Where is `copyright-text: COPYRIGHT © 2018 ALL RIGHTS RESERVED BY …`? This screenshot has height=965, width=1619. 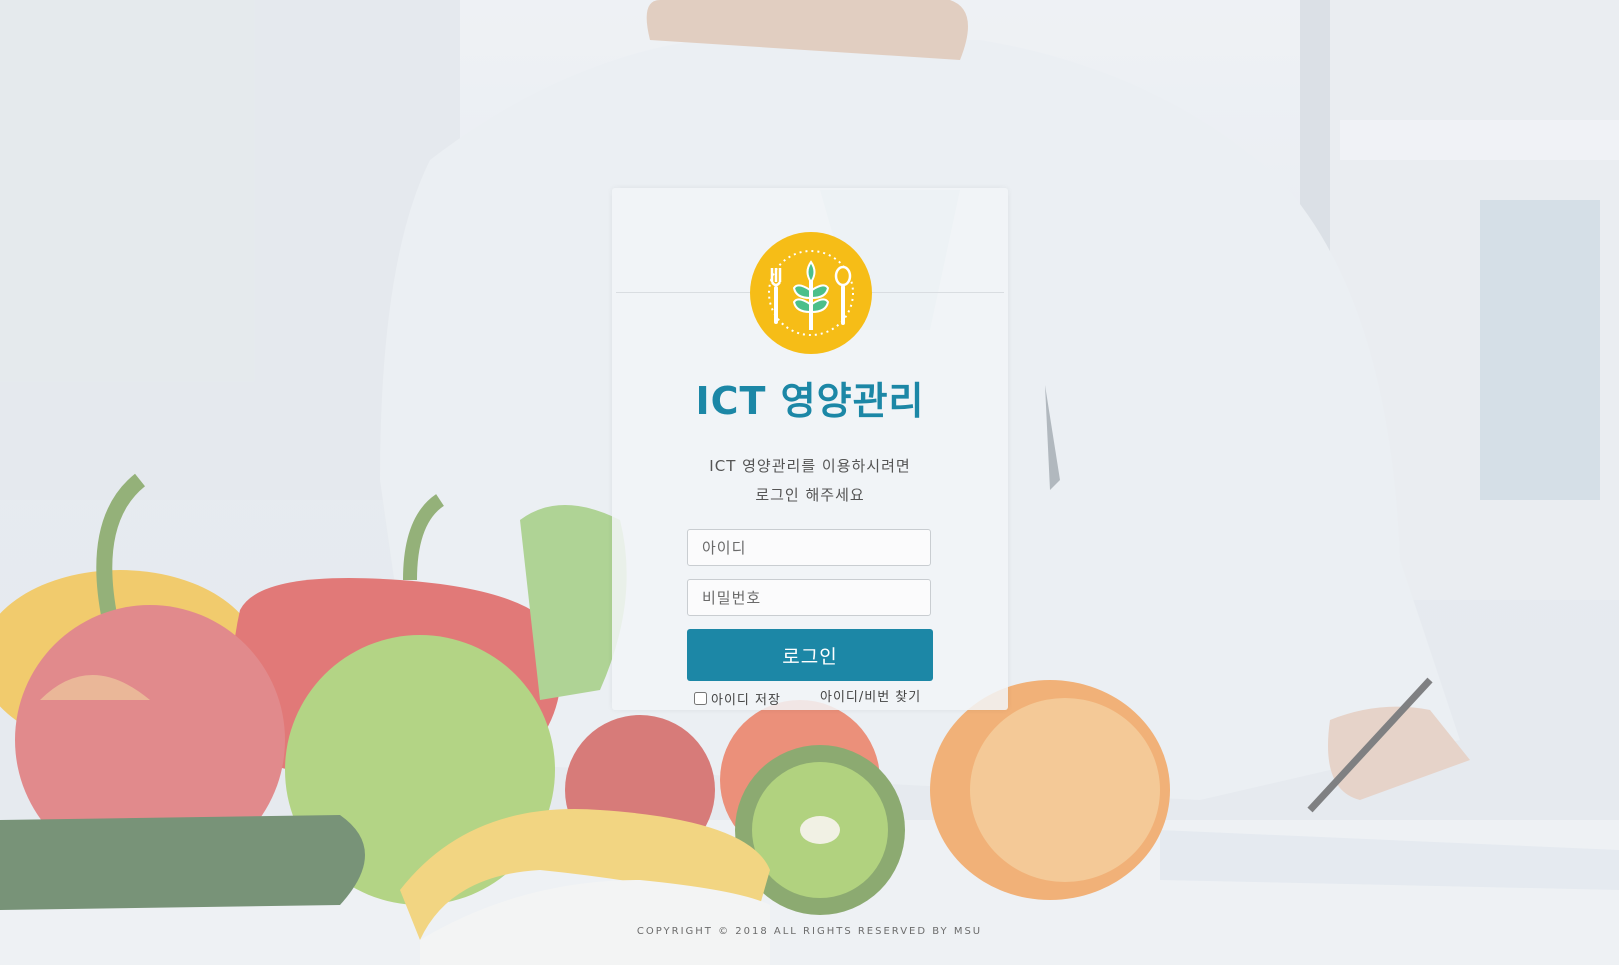 copyright-text: COPYRIGHT © 2018 ALL RIGHTS RESERVED BY … is located at coordinates (809, 931).